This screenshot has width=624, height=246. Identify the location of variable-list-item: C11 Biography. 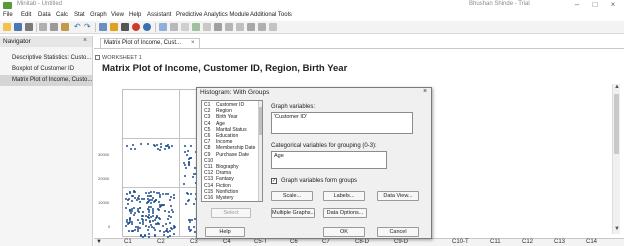
(221, 167).